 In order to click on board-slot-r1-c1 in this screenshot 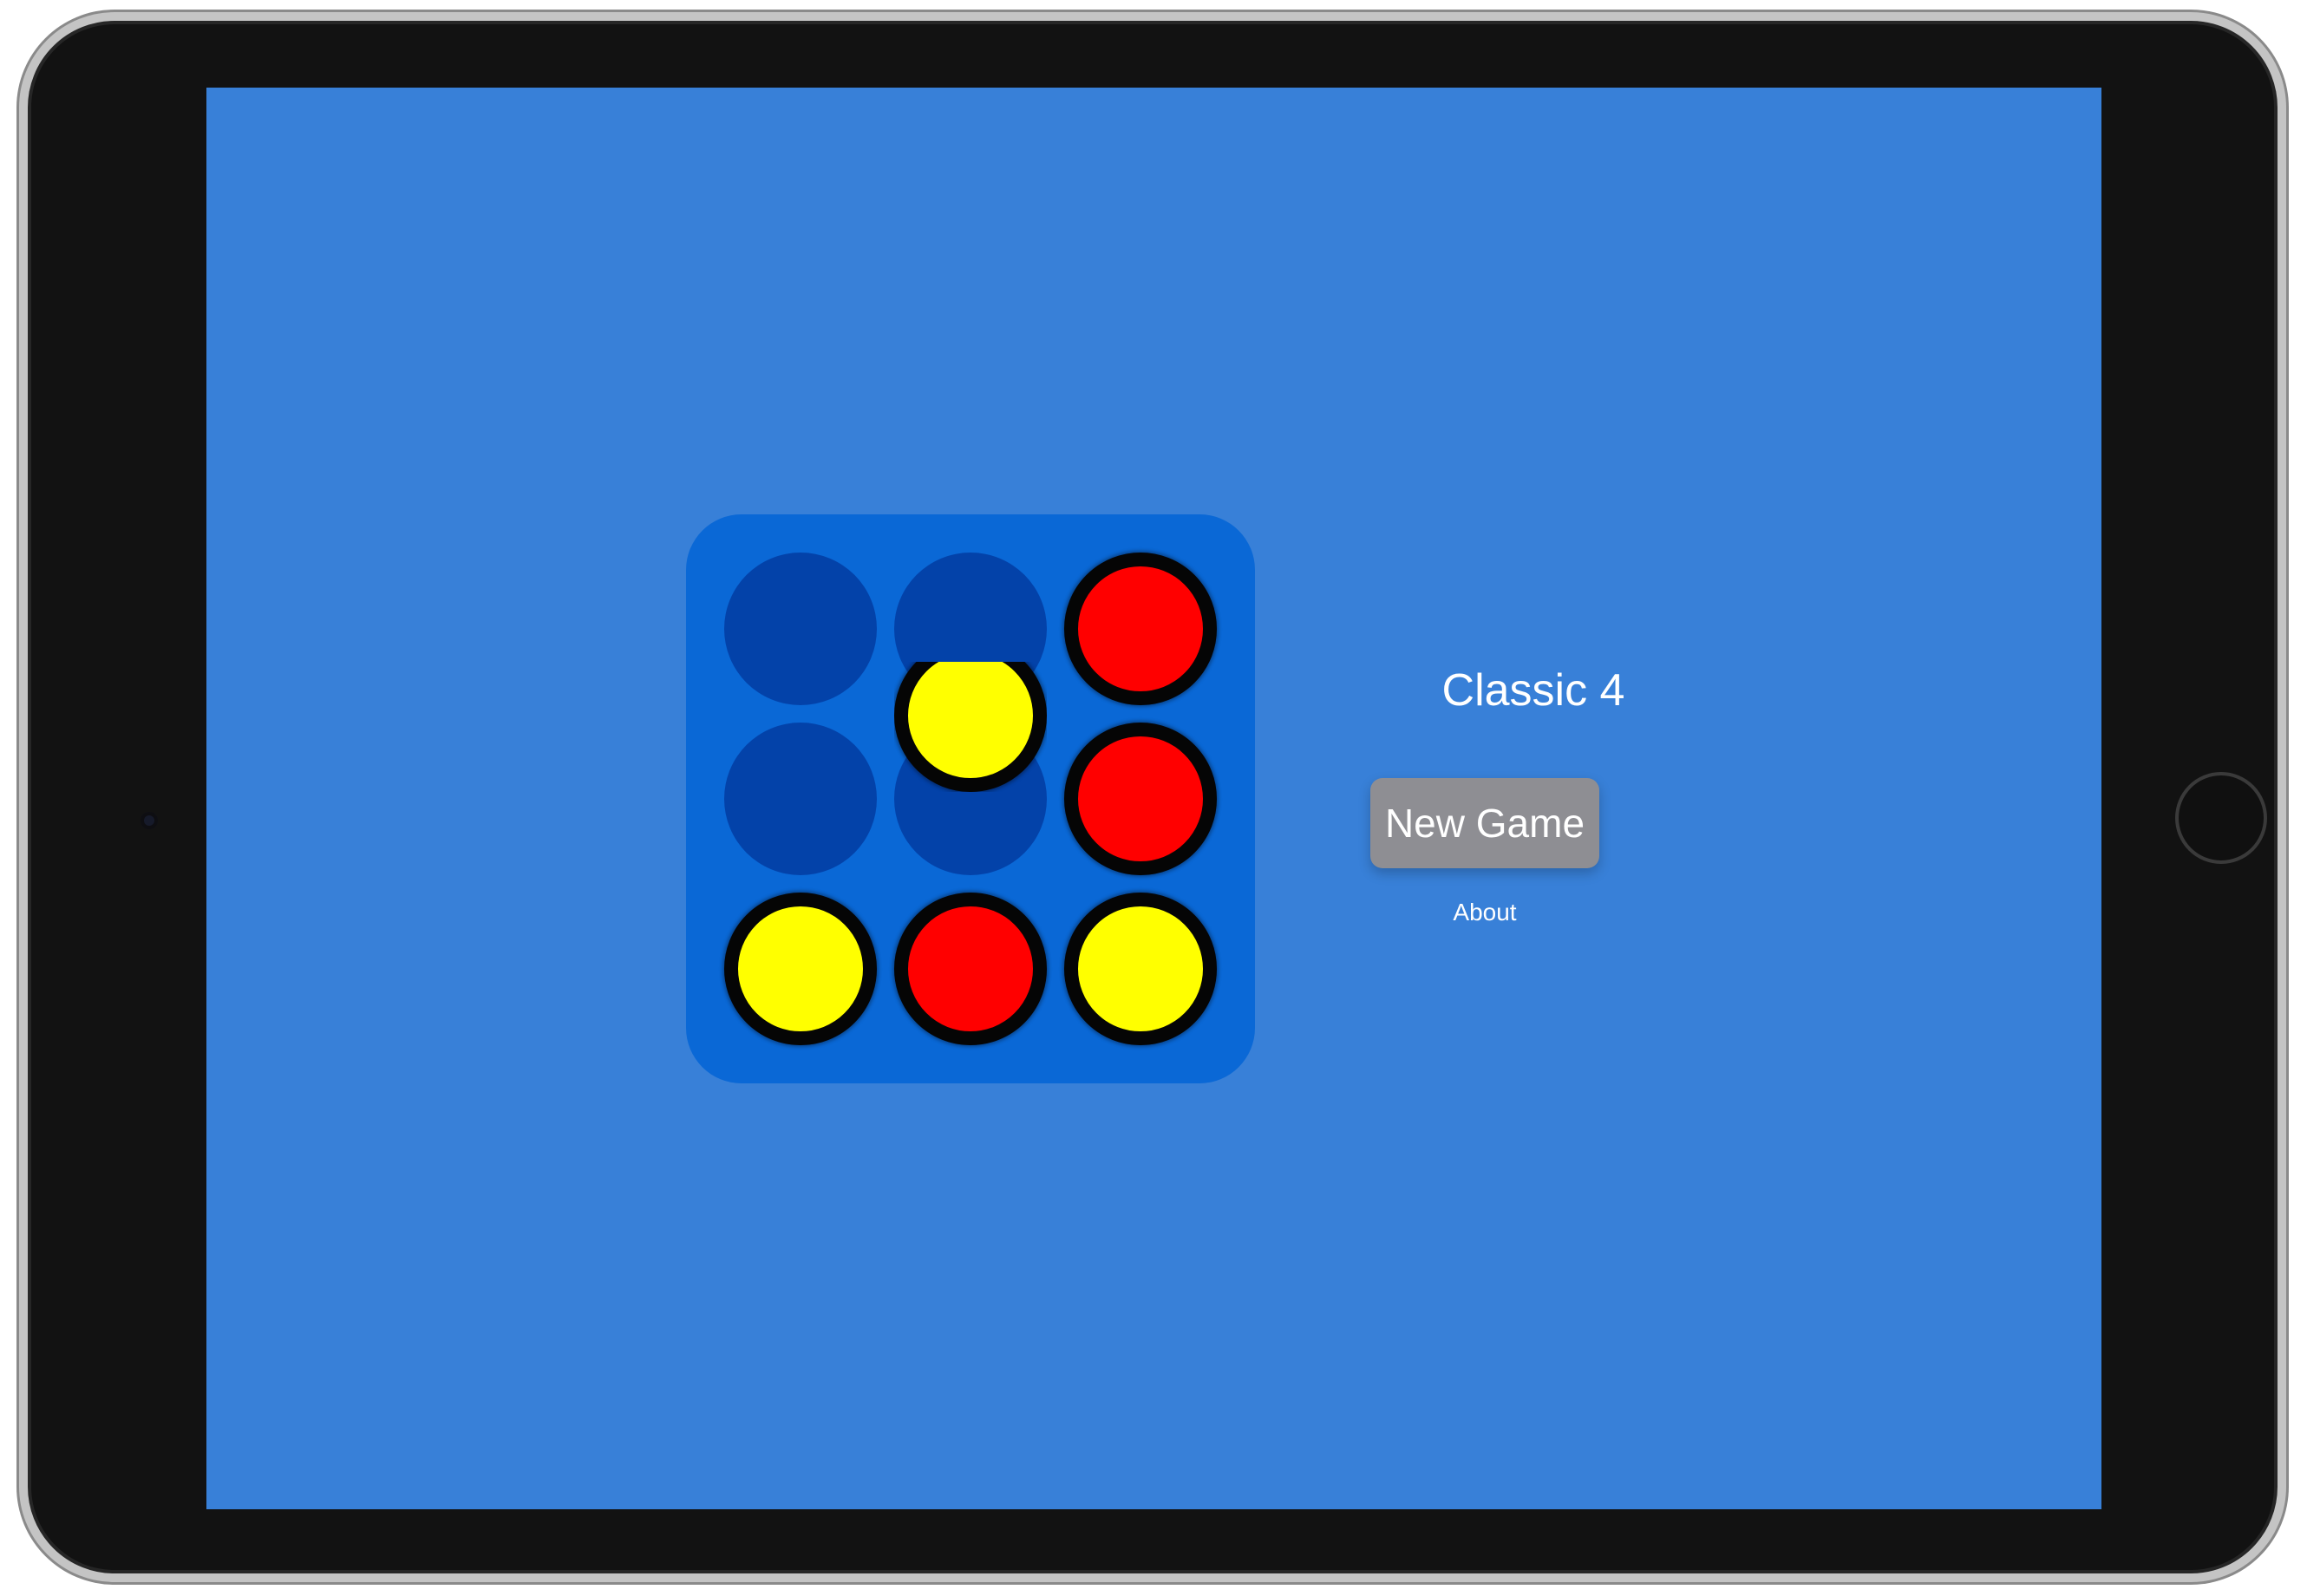, I will do `click(800, 629)`.